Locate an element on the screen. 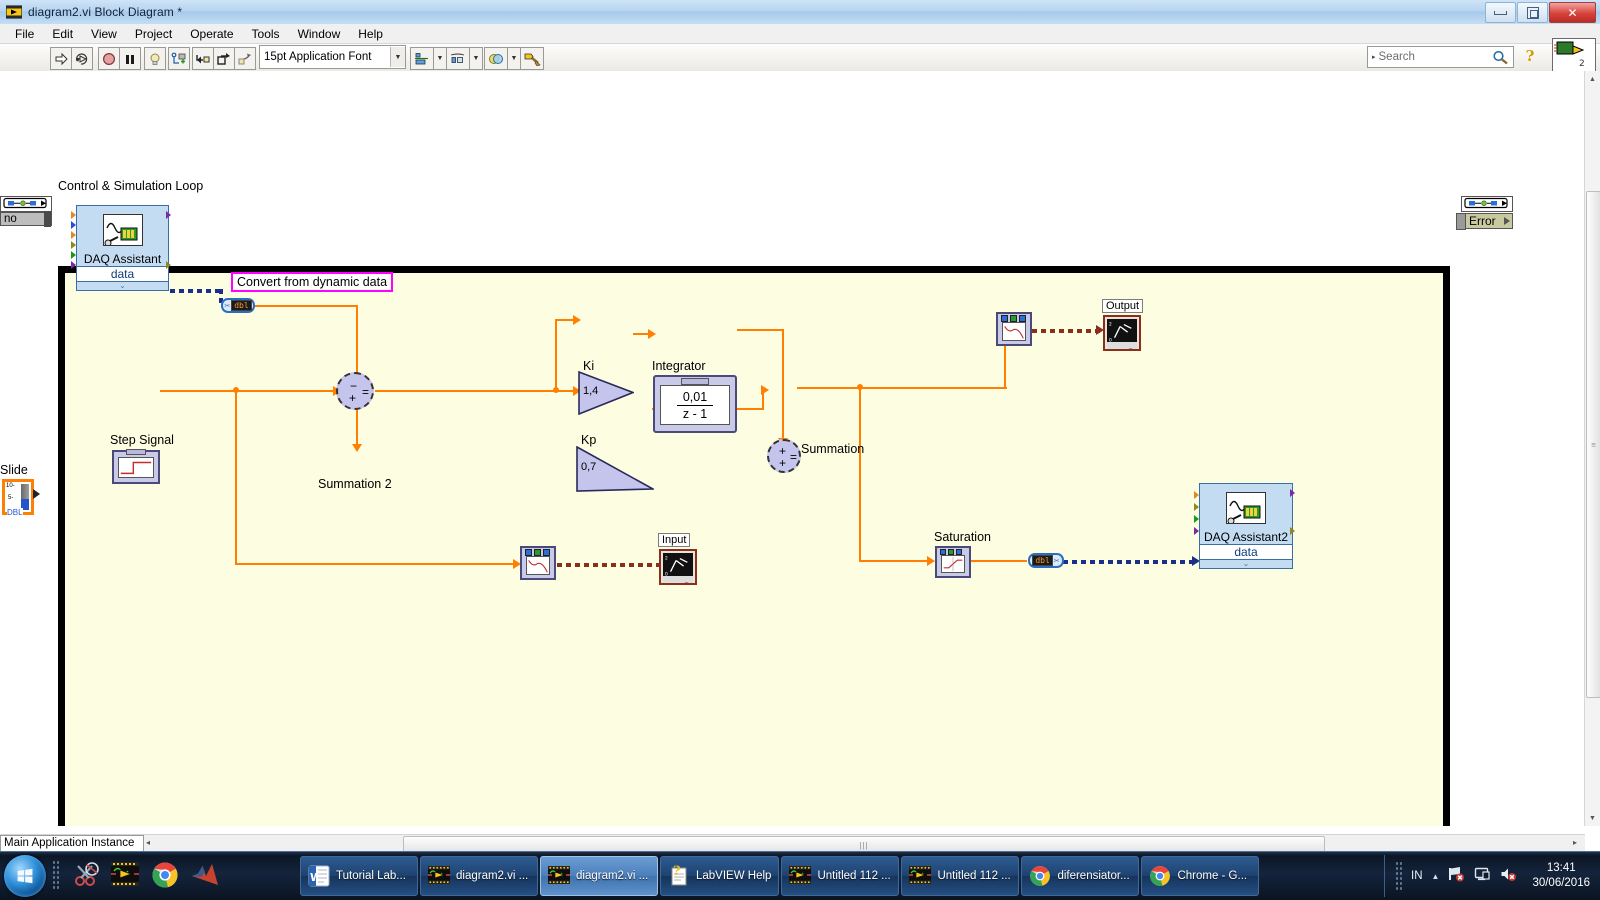  input-graph-indicator: 2 0 is located at coordinates (678, 567).